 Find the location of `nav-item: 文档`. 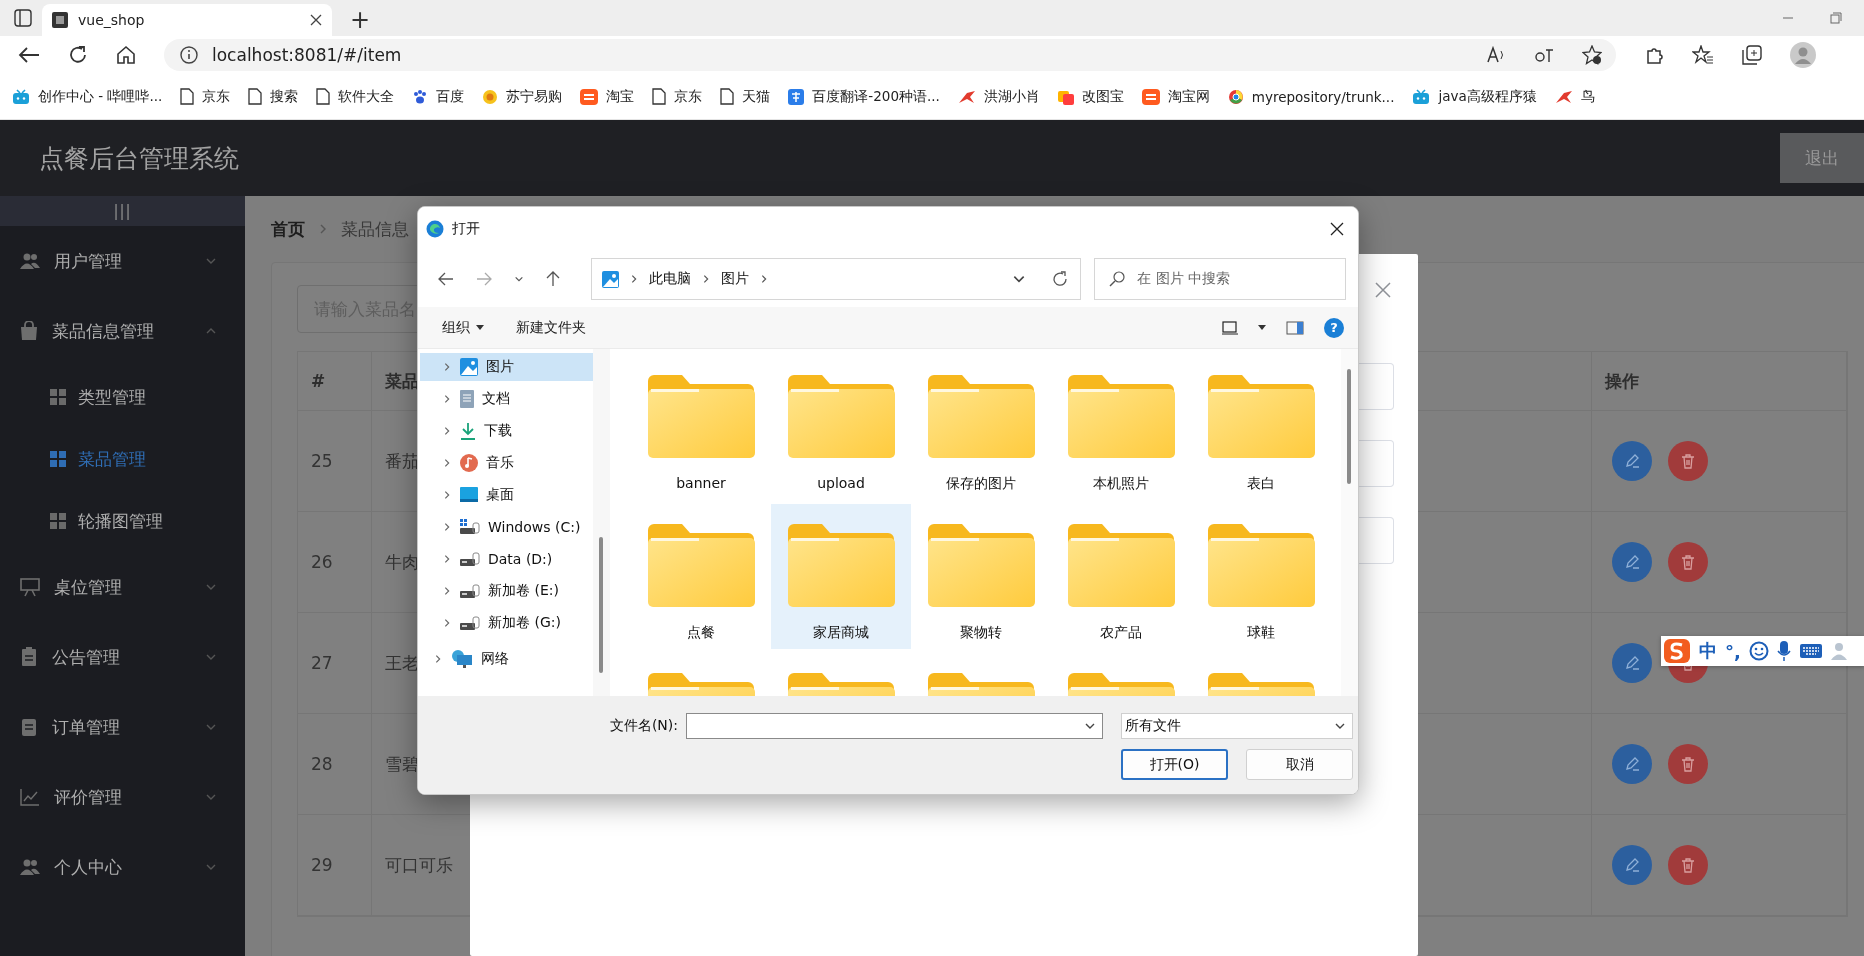

nav-item: 文档 is located at coordinates (506, 399).